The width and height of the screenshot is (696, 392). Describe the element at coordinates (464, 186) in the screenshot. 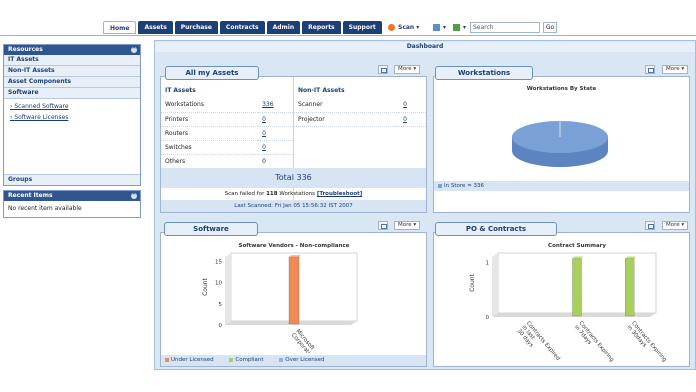

I see `legend-in-store: In Store = 336` at that location.